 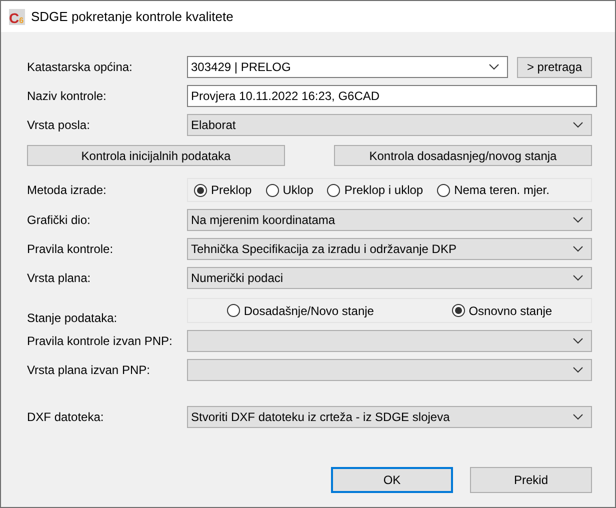 I want to click on dropdown-value: Stvoriti DXF datoteku iz crteža - iz SDGE slojeva, so click(x=320, y=417).